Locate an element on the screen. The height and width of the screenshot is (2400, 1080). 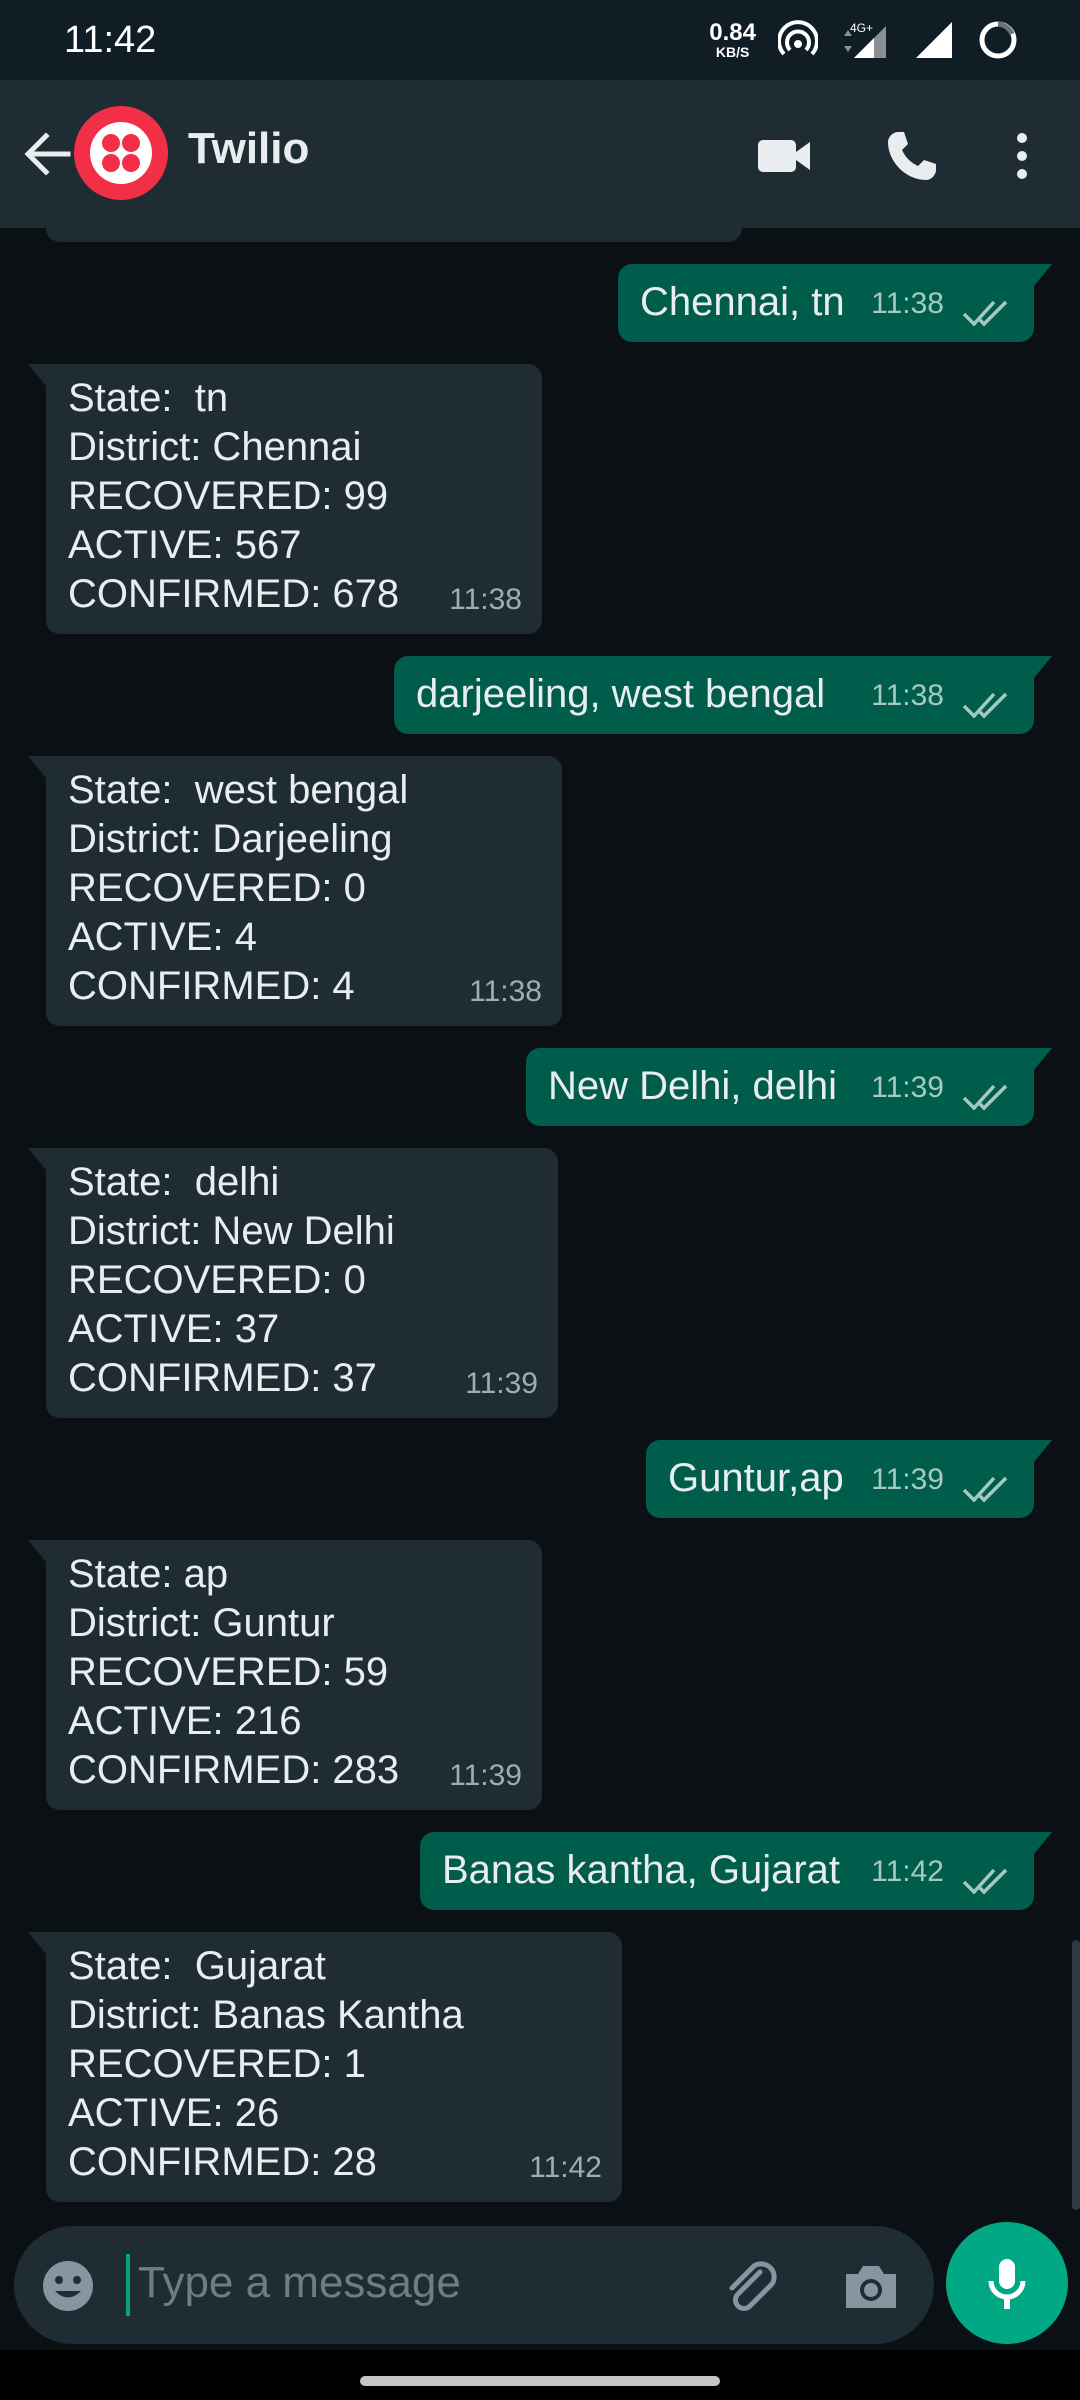
message-line: State: ap is located at coordinates (148, 1574).